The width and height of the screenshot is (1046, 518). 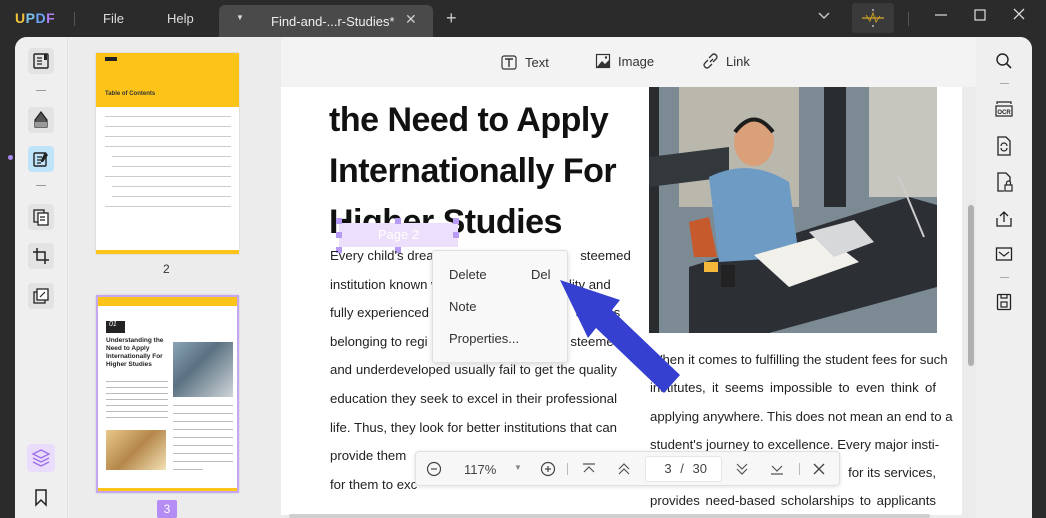 I want to click on document-tab: ▼ Find-and-...r-Studies* ✕, so click(x=326, y=21).